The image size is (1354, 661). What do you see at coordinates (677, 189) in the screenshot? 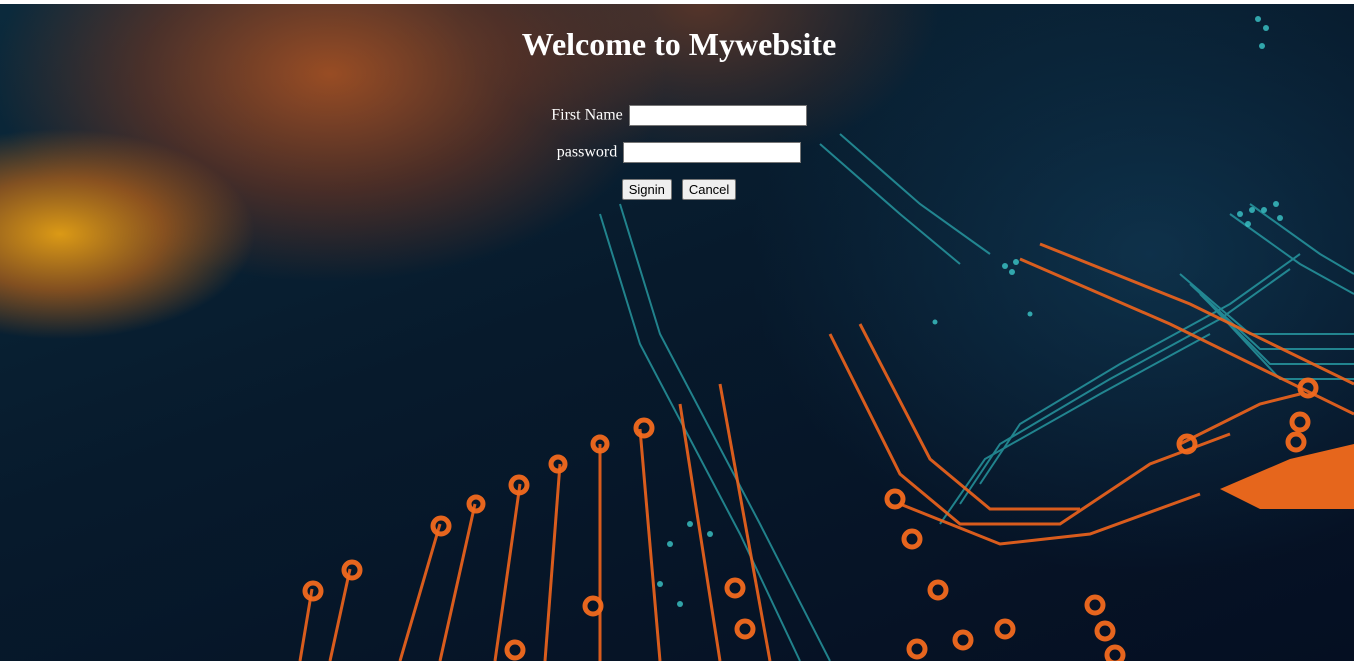
I see `form-buttons-row: Signin Cancel` at bounding box center [677, 189].